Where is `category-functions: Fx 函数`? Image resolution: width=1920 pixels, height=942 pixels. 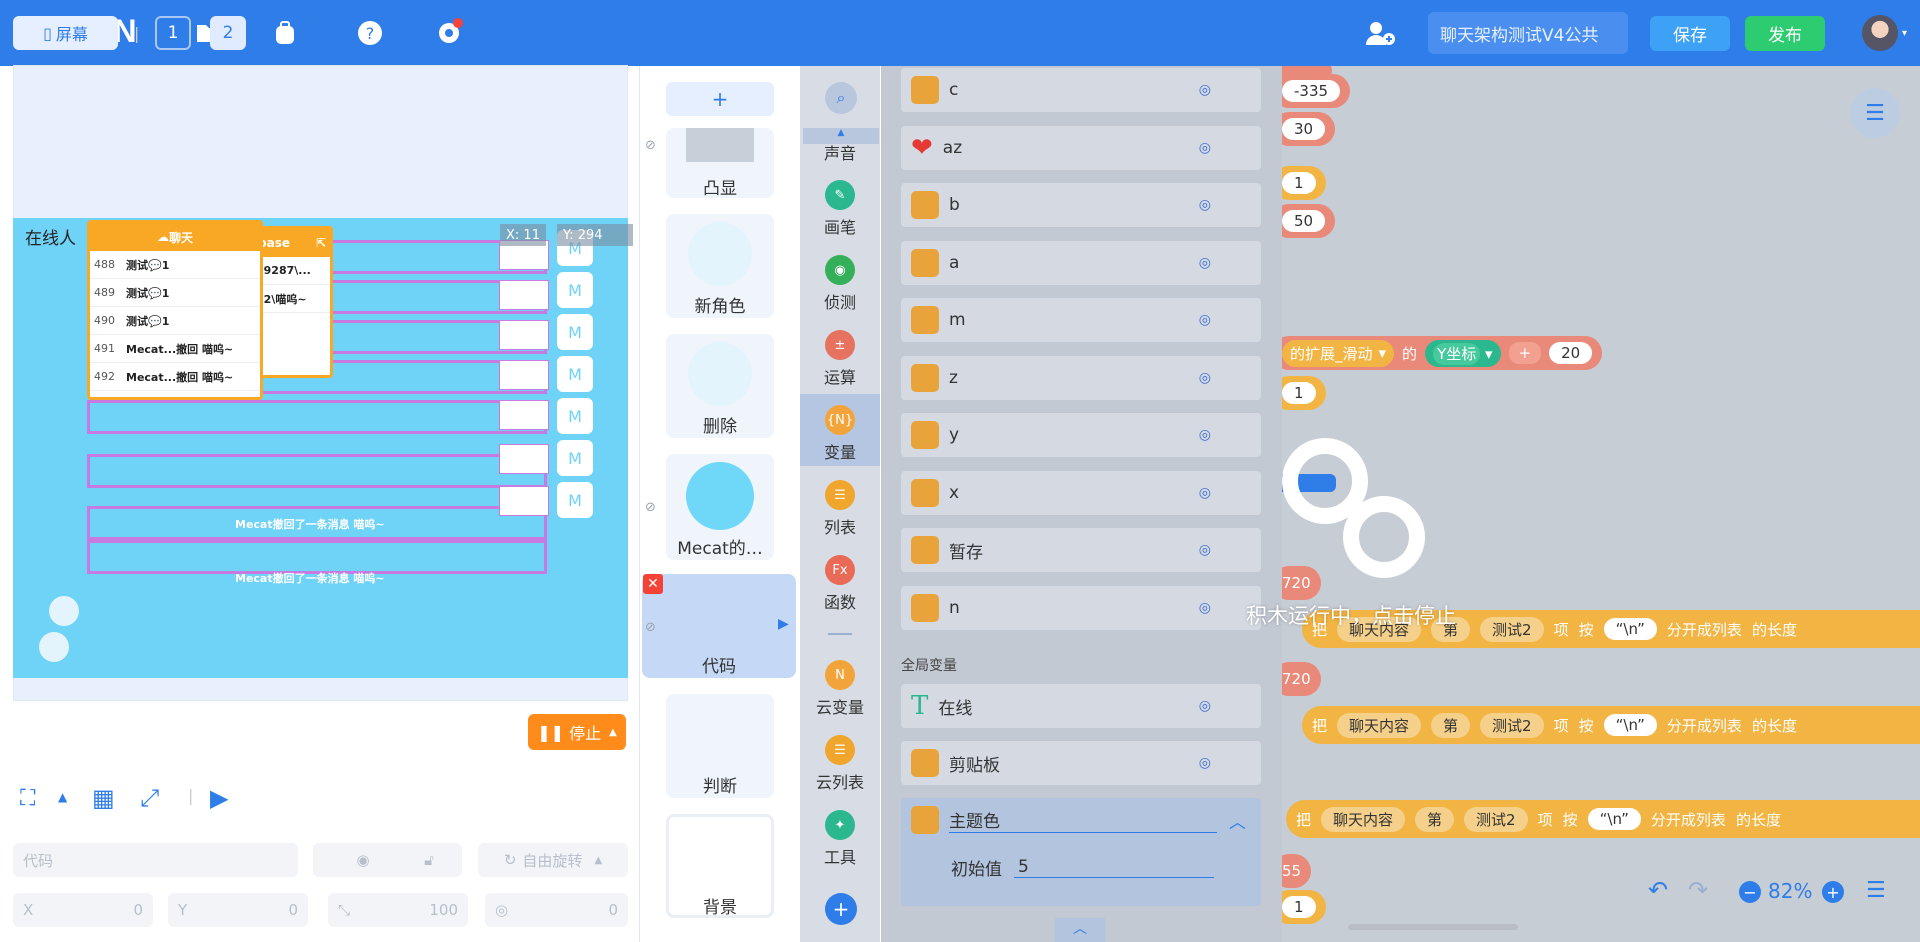
category-functions: Fx 函数 is located at coordinates (840, 584).